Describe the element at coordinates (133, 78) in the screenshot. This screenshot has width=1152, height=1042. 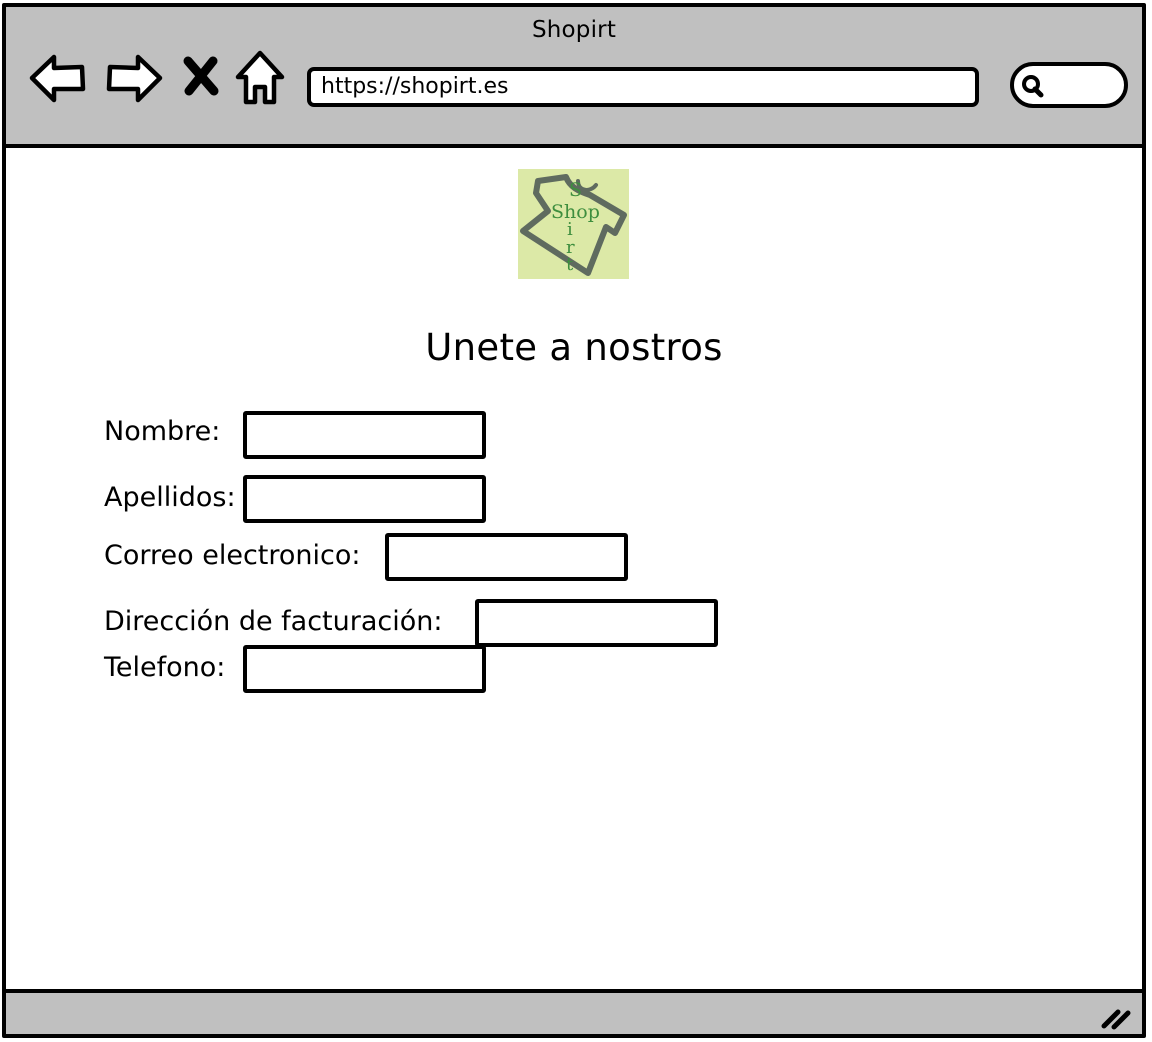
I see `forward-arrow-icon` at that location.